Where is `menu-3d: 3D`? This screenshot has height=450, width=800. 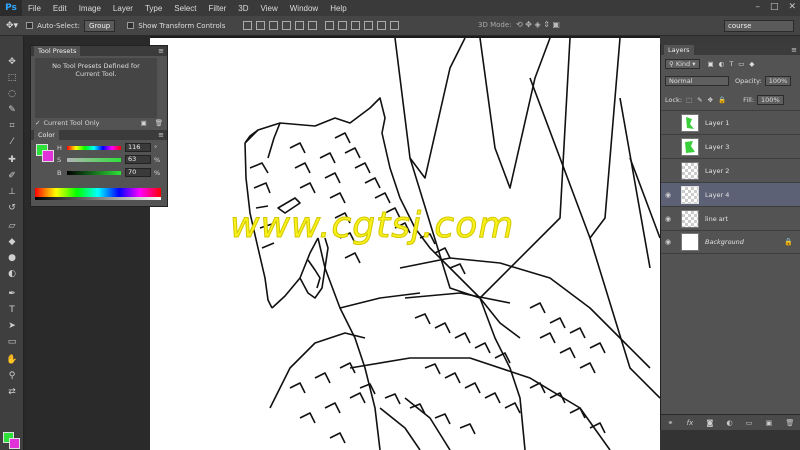
menu-3d: 3D is located at coordinates (243, 8).